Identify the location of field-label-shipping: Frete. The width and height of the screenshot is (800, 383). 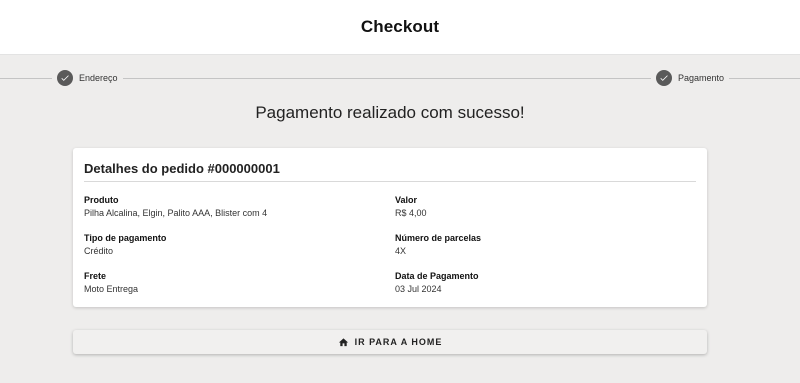
(95, 276).